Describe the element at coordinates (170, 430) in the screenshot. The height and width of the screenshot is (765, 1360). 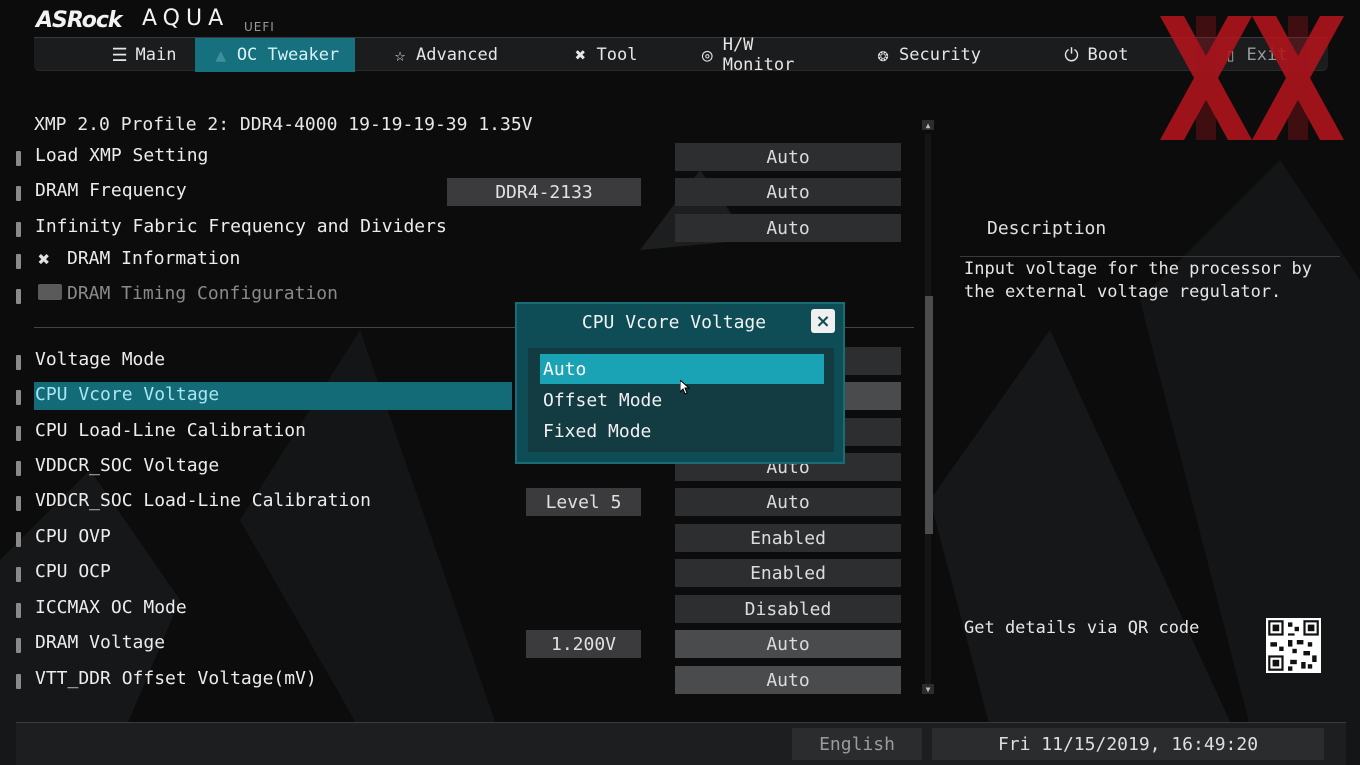
I see `setting-label: CPU Load-Line Calibration` at that location.